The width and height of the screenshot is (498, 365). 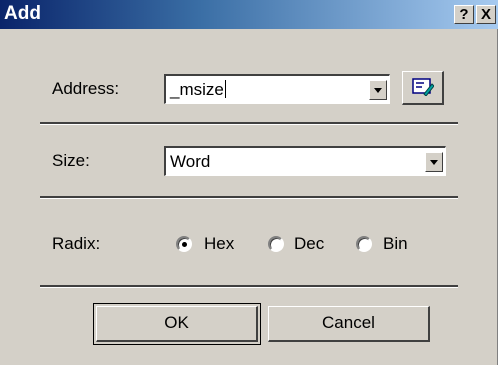 I want to click on size-label: Size:, so click(x=71, y=160).